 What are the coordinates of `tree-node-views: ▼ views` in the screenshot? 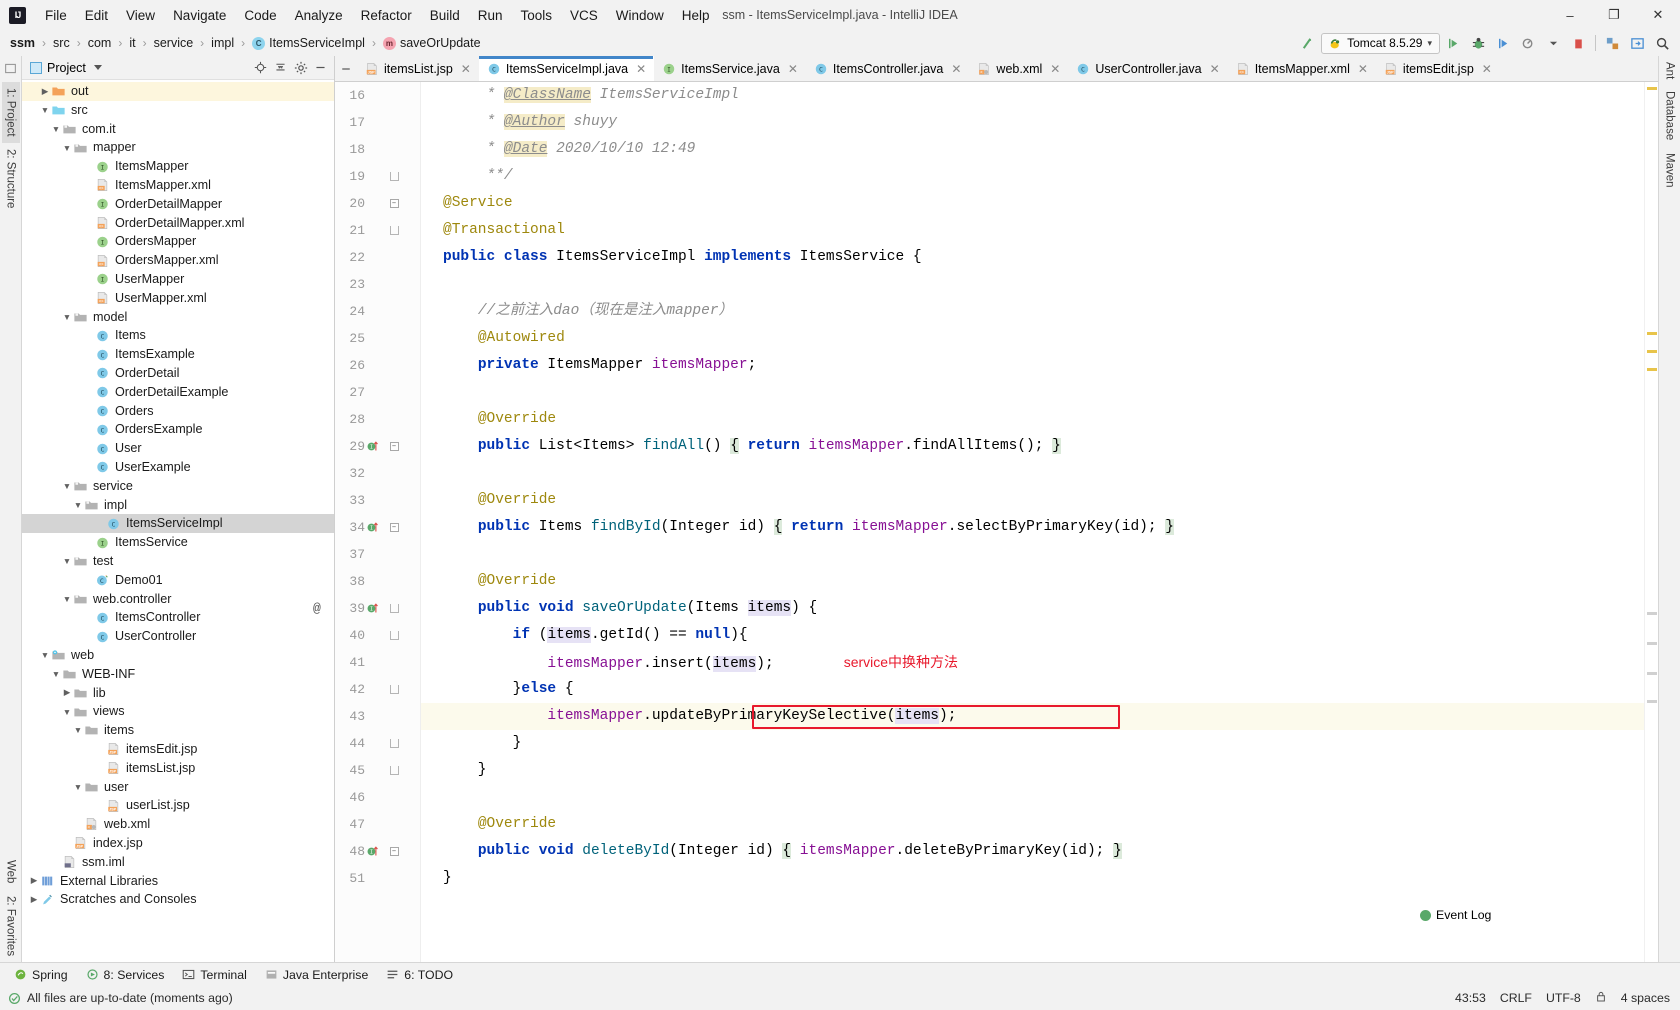 It's located at (178, 711).